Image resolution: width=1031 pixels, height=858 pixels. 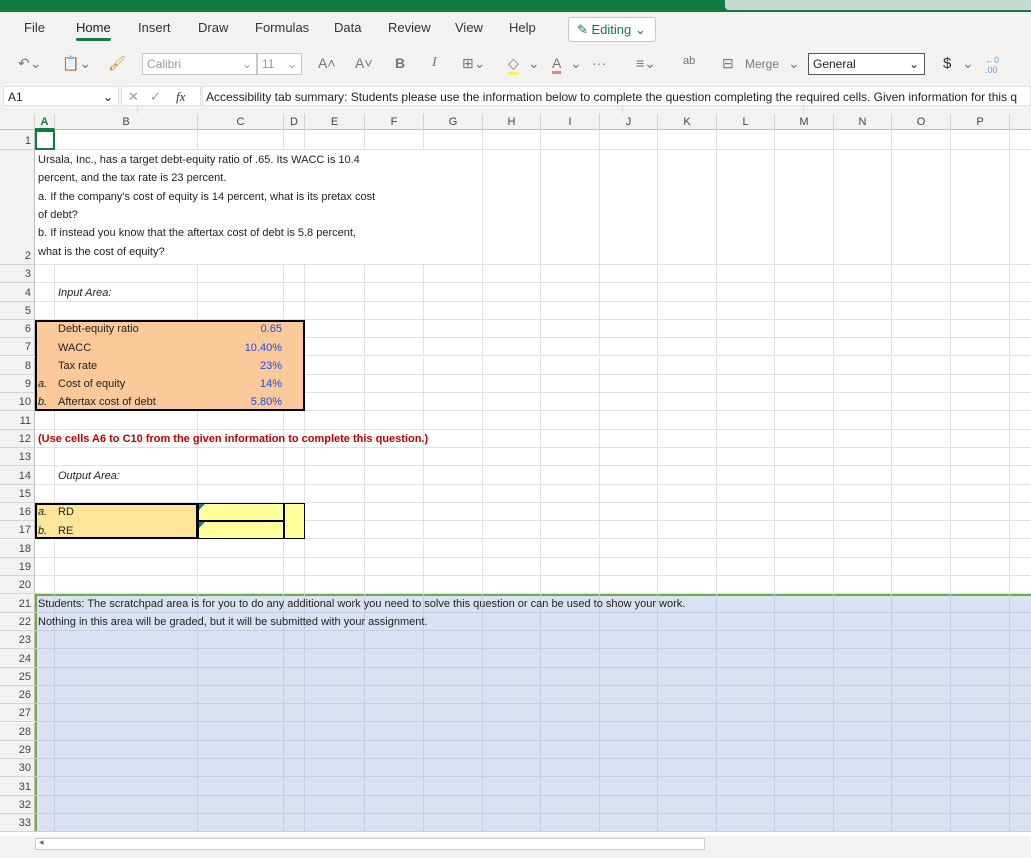 What do you see at coordinates (453, 292) in the screenshot?
I see `cell-G4` at bounding box center [453, 292].